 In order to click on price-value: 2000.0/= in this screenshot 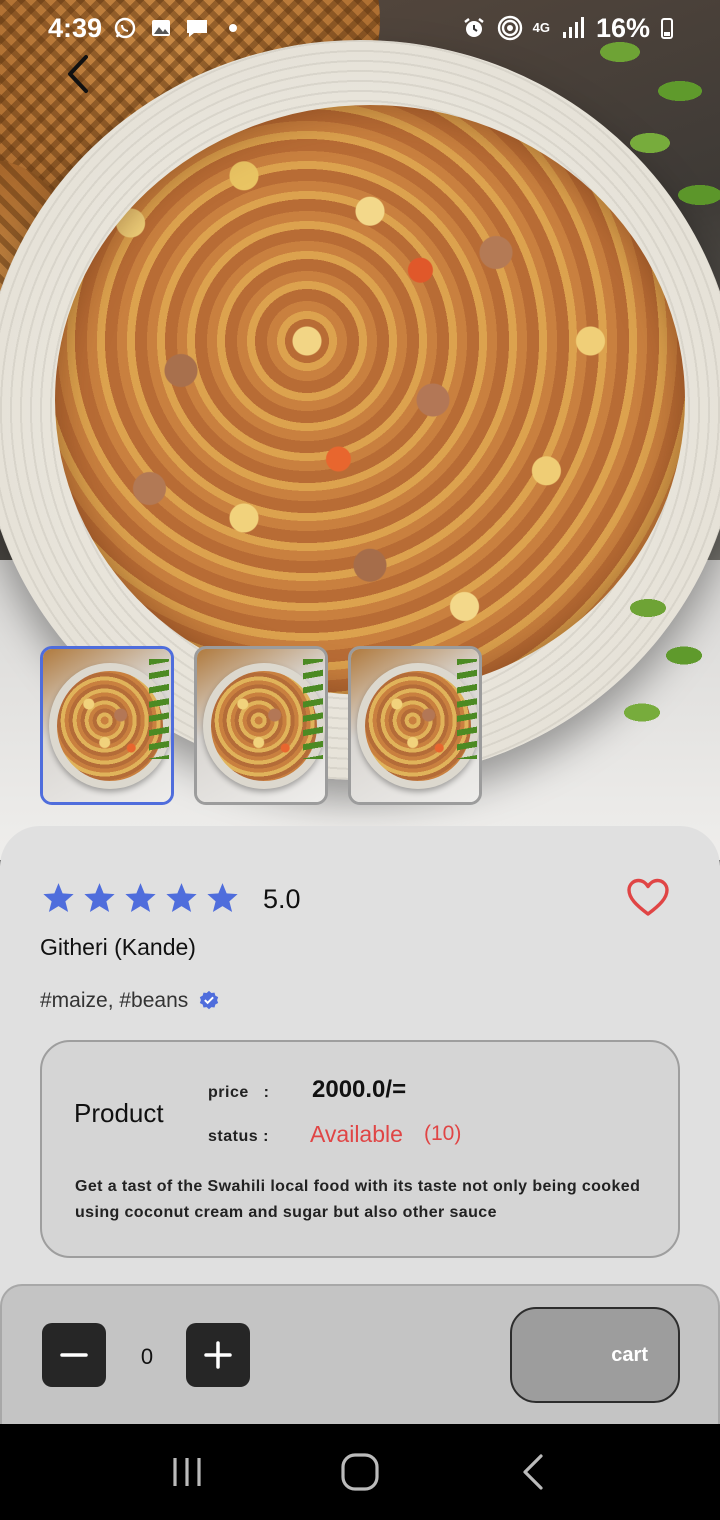, I will do `click(359, 1089)`.